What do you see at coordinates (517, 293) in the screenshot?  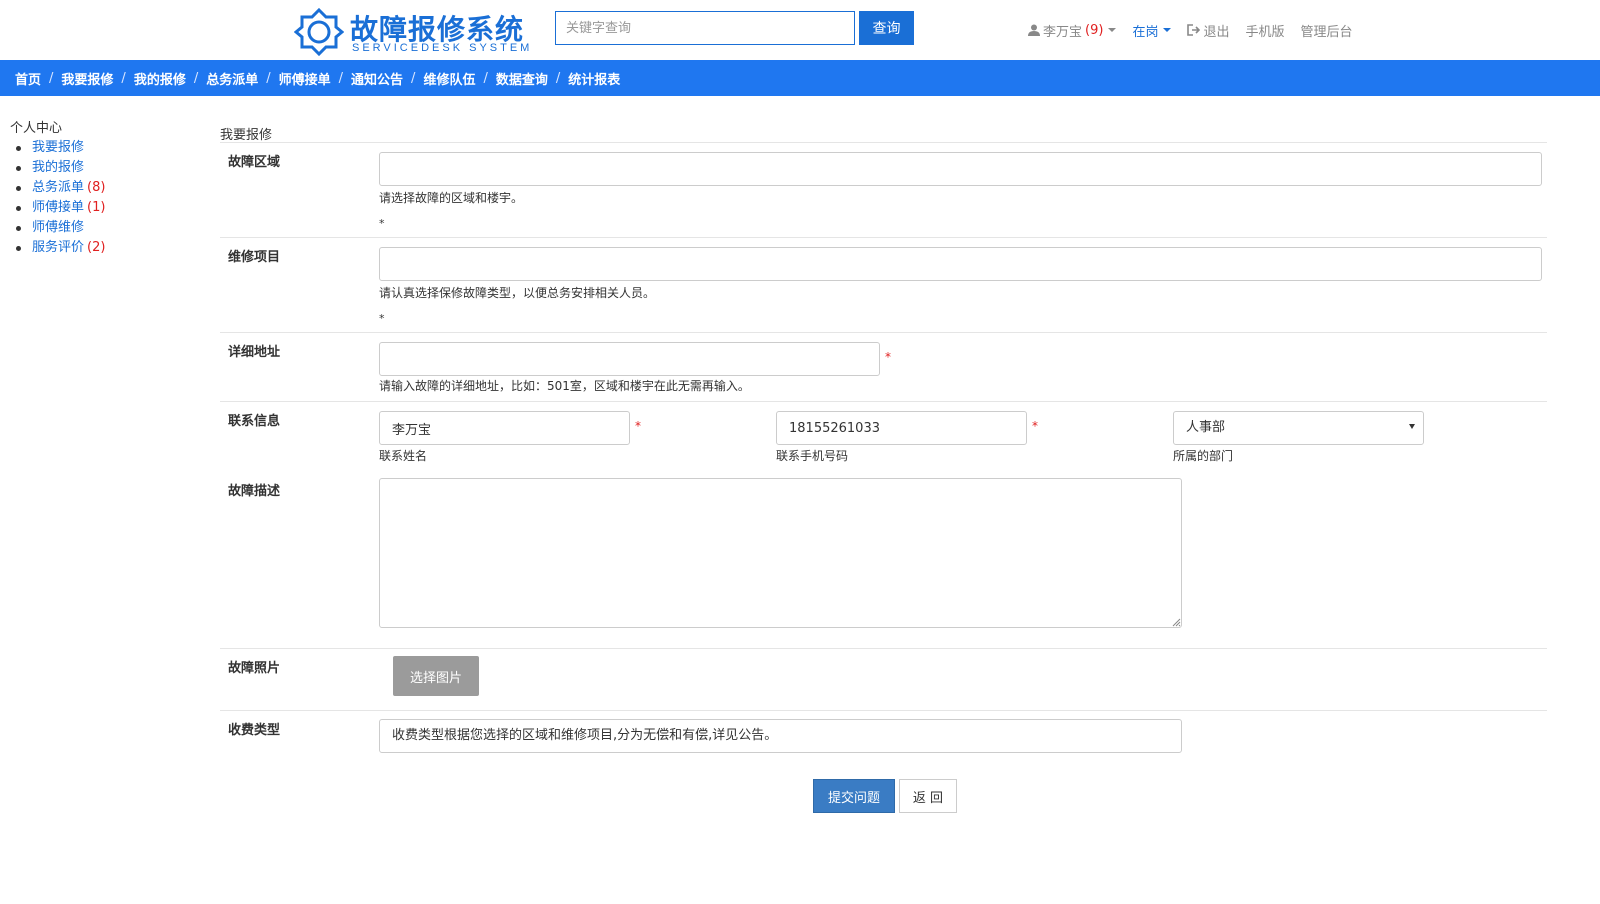 I see `repair-item-help: 请认真选择保修故障类型，以便总务安排相关人员。` at bounding box center [517, 293].